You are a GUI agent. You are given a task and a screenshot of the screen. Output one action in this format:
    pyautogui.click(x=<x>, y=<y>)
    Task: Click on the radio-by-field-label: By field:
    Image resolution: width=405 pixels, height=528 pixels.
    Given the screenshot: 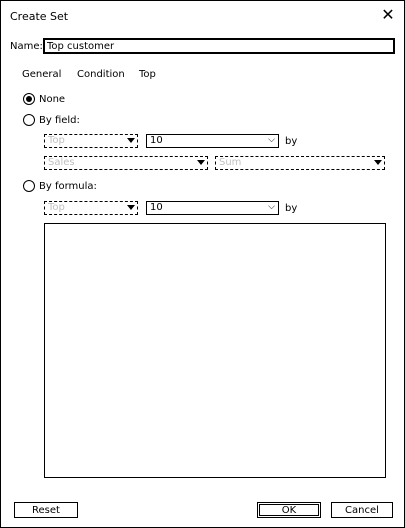 What is the action you would take?
    pyautogui.click(x=59, y=120)
    